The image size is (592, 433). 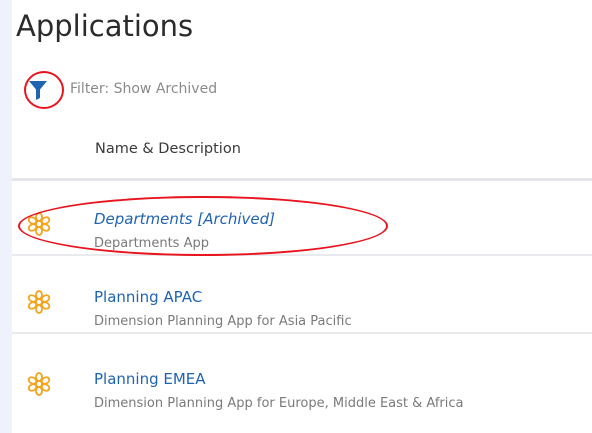 I want to click on filter-label: Filter: Show Archived, so click(x=143, y=89).